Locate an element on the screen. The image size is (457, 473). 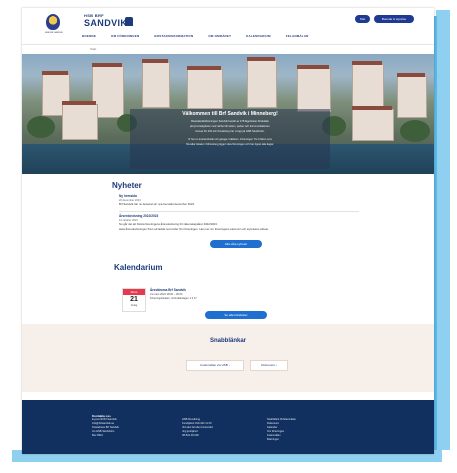
quicklink-felanmalan: Felanmälan via HSB › is located at coordinates (215, 365).